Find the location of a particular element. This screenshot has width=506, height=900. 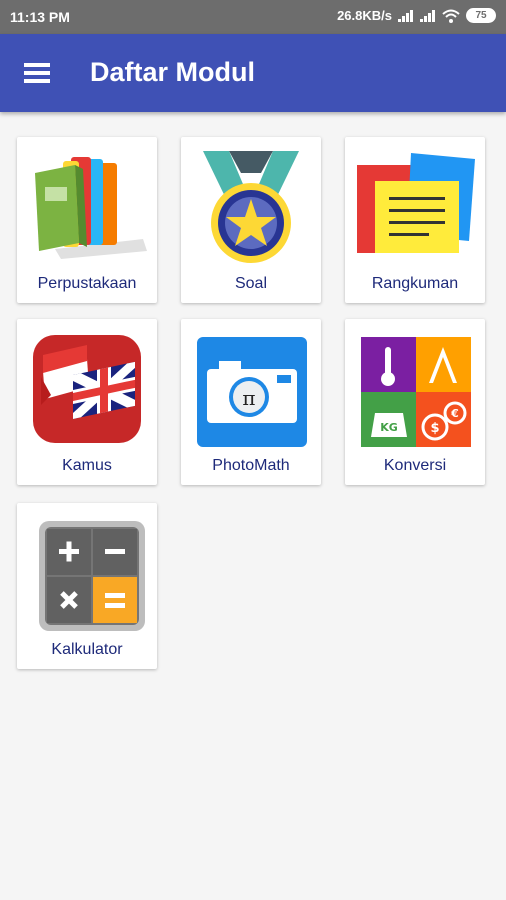

medal-icon is located at coordinates (251, 207).